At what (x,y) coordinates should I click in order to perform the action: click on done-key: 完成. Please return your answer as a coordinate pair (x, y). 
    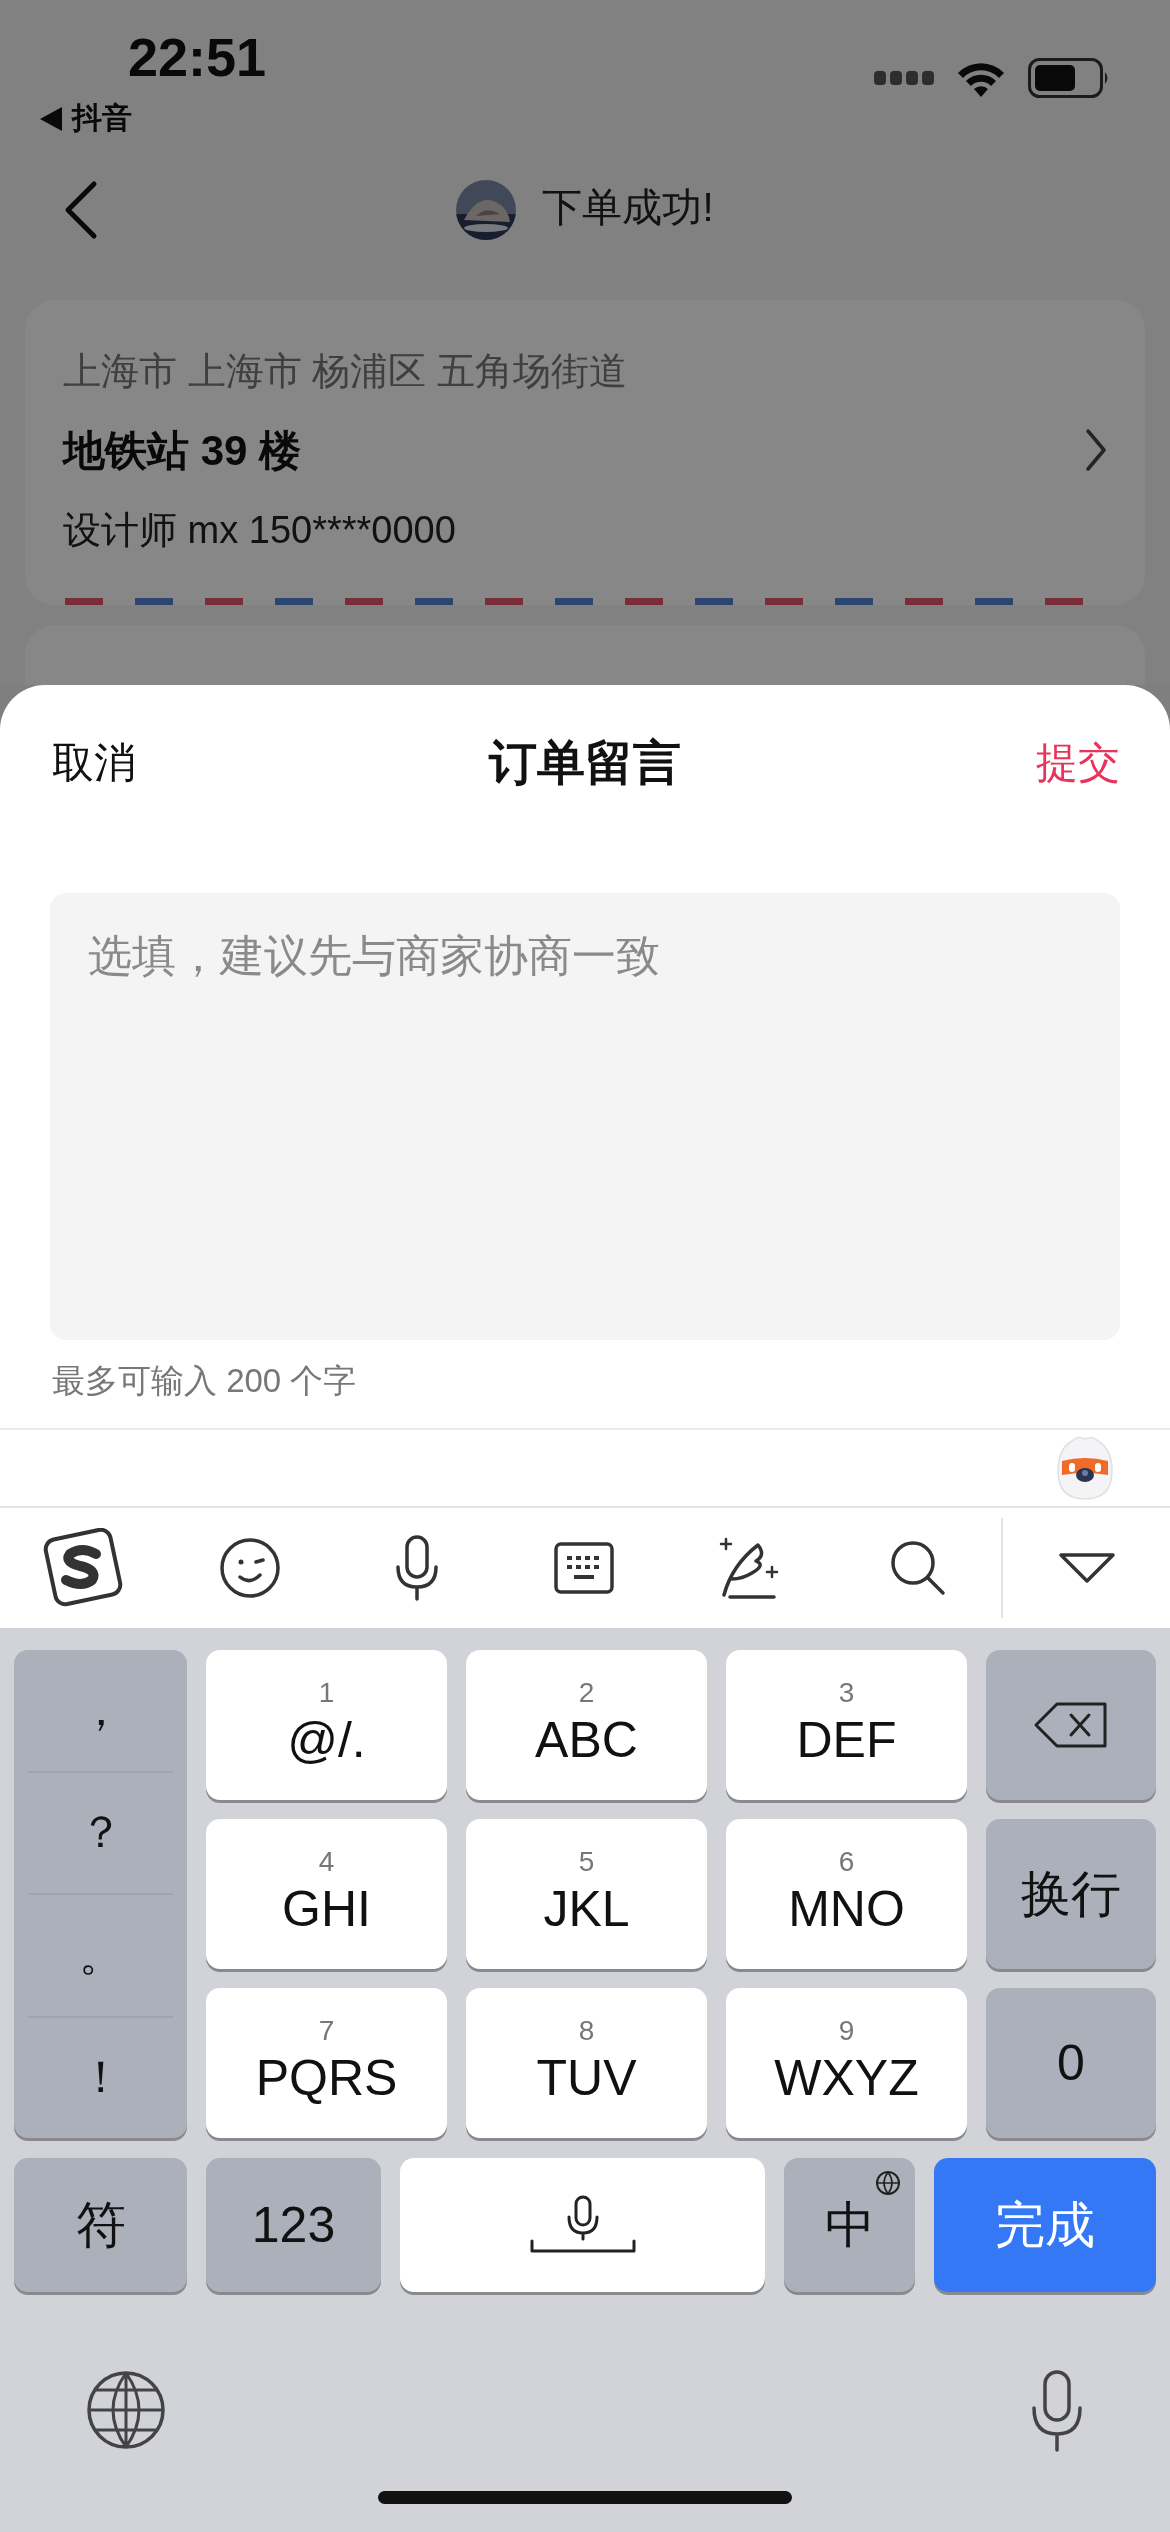
    Looking at the image, I should click on (1045, 2225).